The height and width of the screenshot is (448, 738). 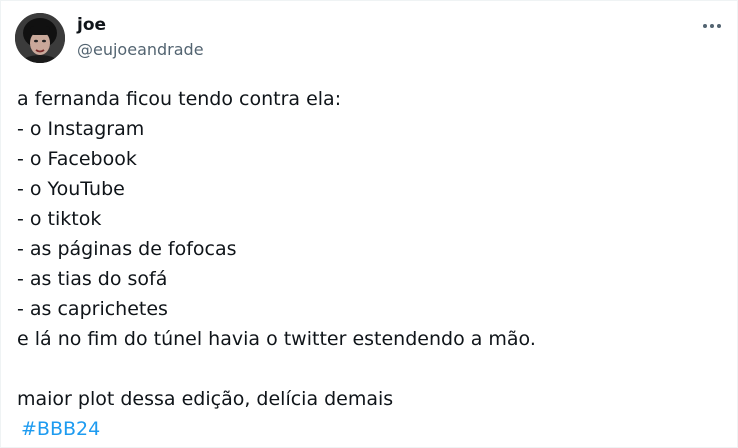 What do you see at coordinates (127, 249) in the screenshot?
I see `tweet-line: - as páginas de fofocas` at bounding box center [127, 249].